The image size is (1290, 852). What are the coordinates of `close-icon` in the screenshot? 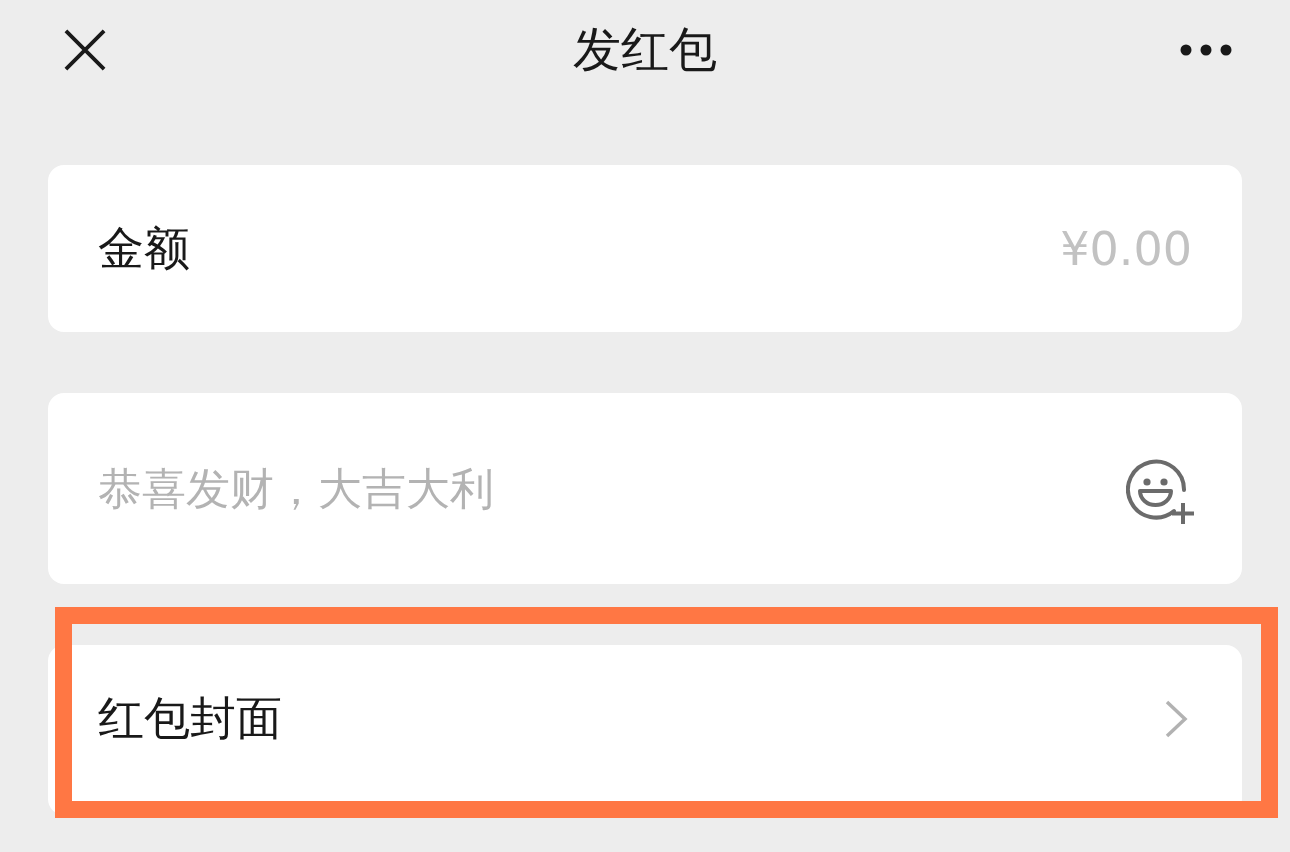 It's located at (85, 50).